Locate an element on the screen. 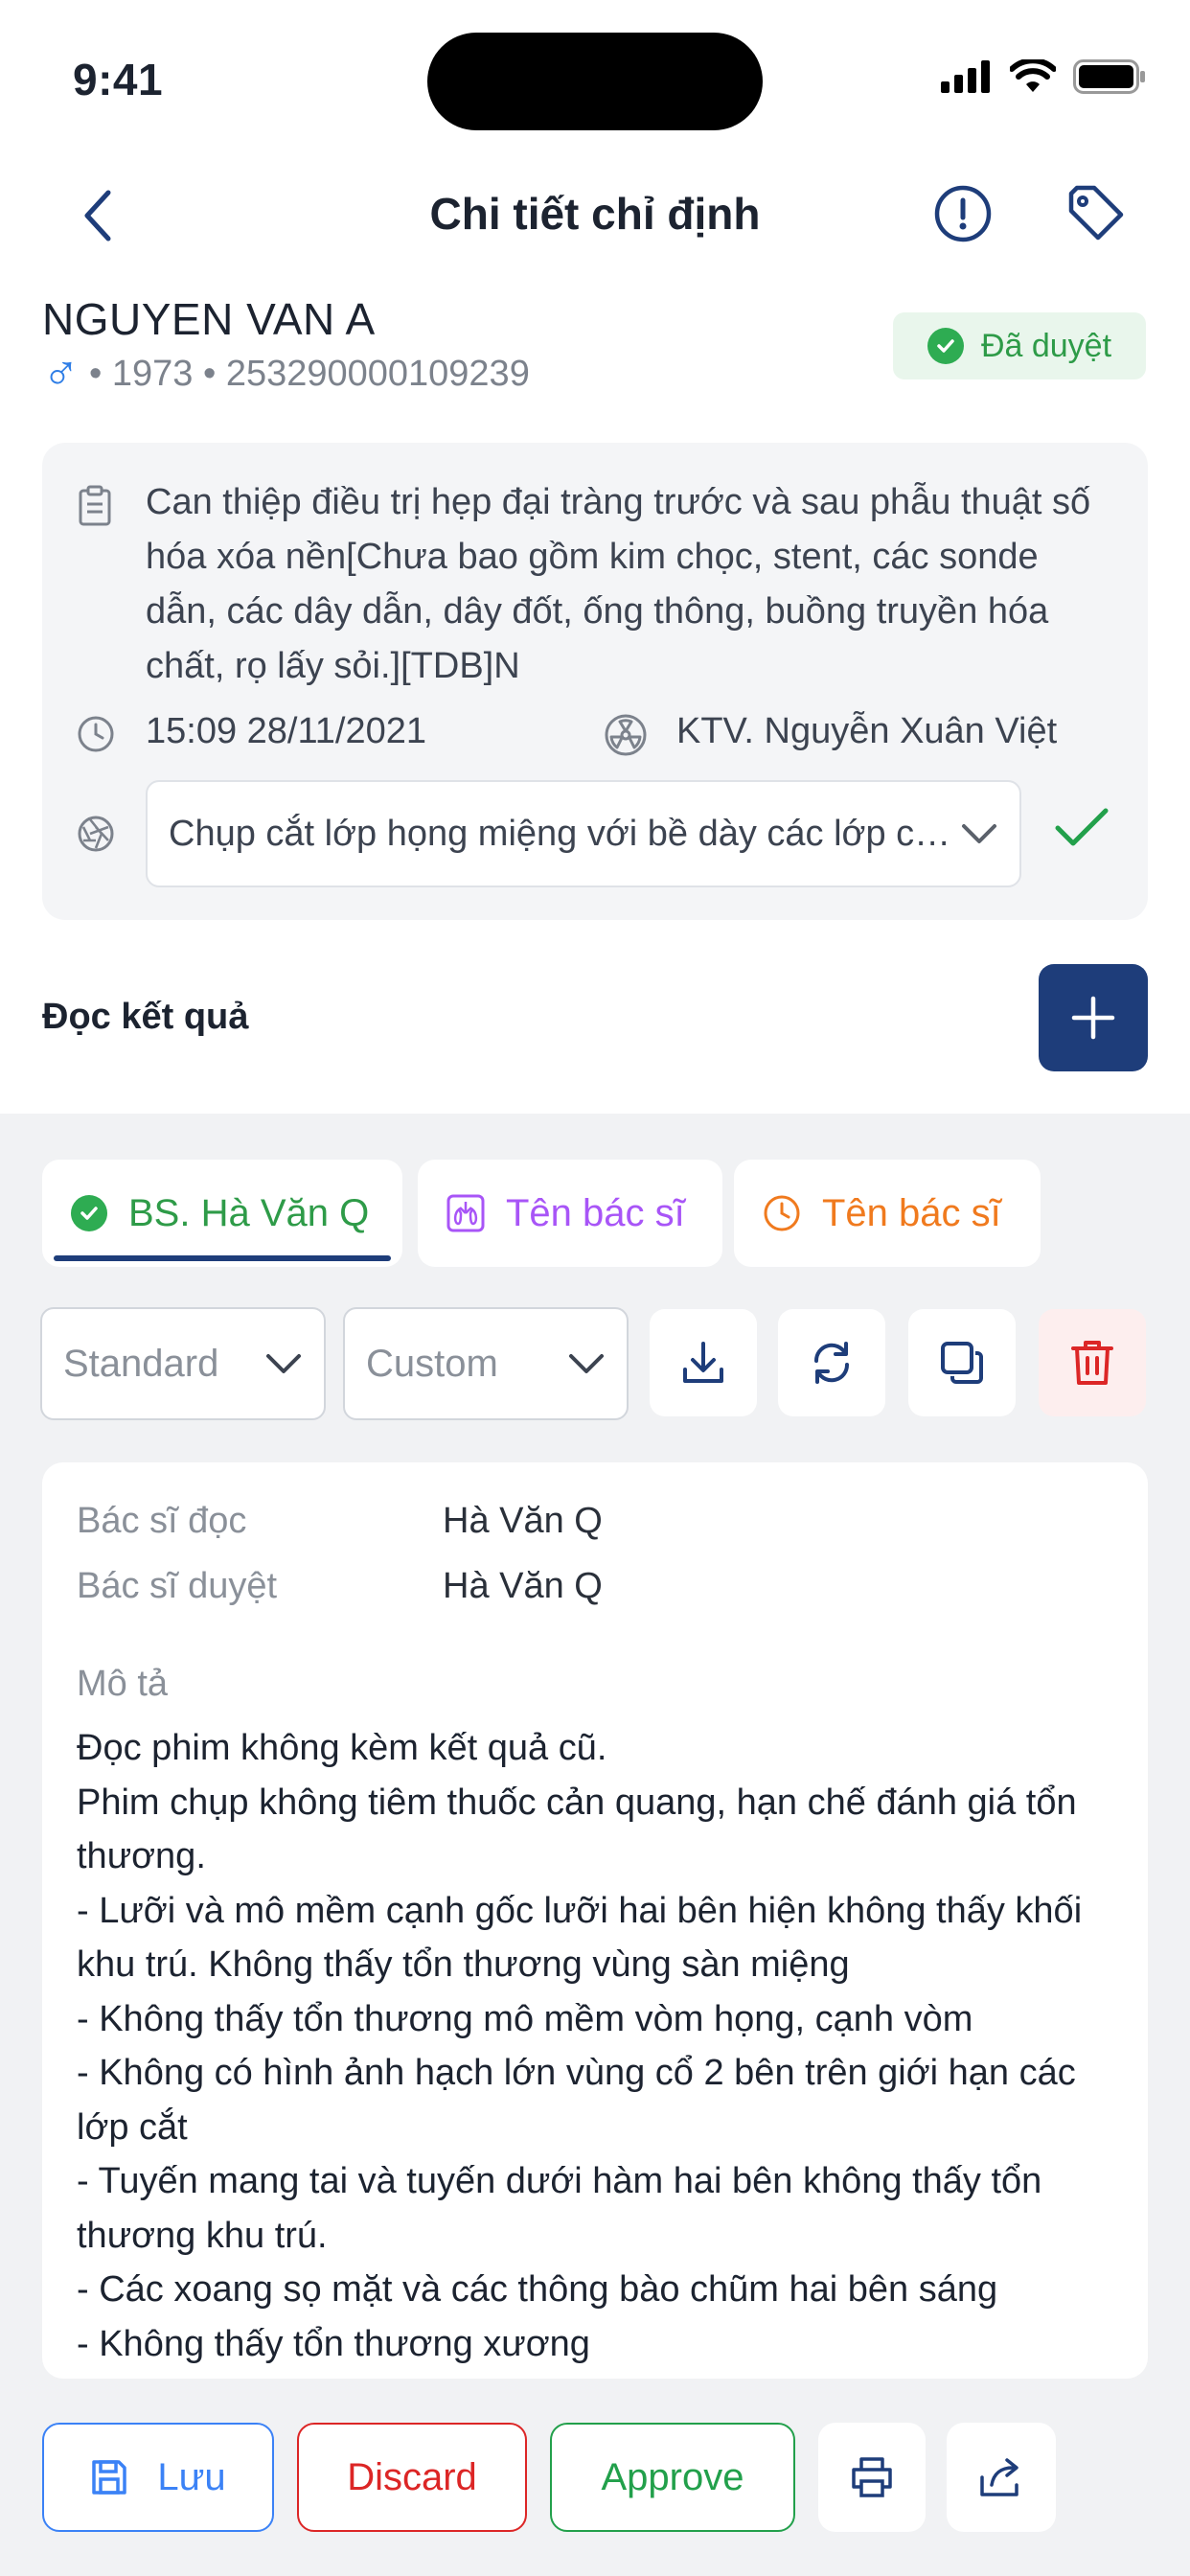  discard-label: Discard is located at coordinates (412, 2476).